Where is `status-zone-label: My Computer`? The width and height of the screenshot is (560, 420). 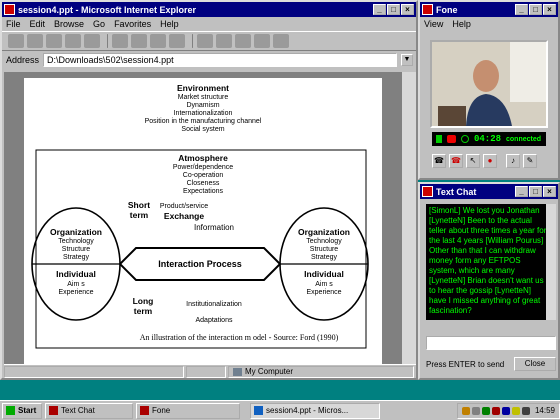 status-zone-label: My Computer is located at coordinates (269, 371).